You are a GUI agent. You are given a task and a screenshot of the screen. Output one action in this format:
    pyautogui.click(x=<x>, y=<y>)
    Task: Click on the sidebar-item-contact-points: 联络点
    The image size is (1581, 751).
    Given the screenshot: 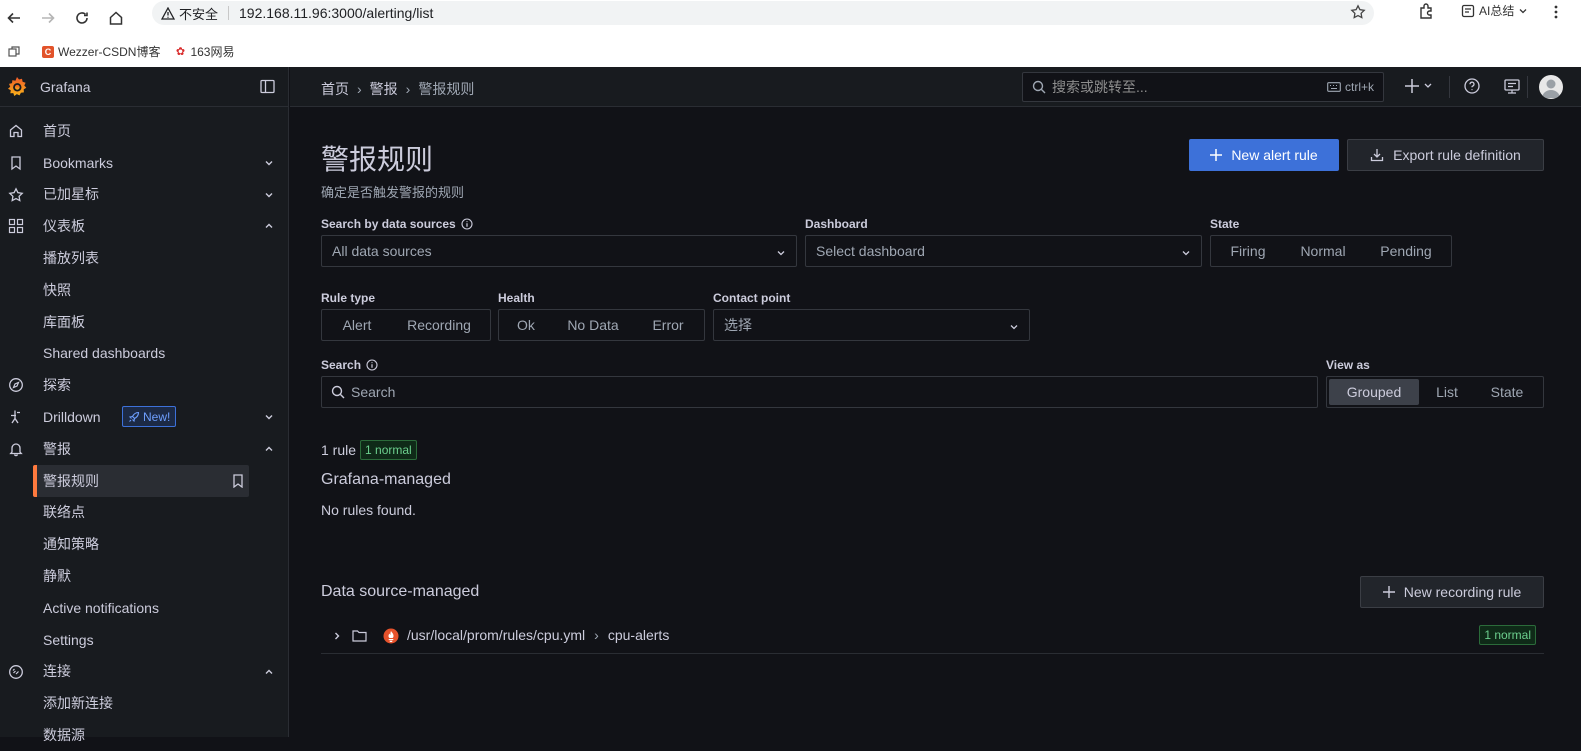 What is the action you would take?
    pyautogui.click(x=144, y=513)
    